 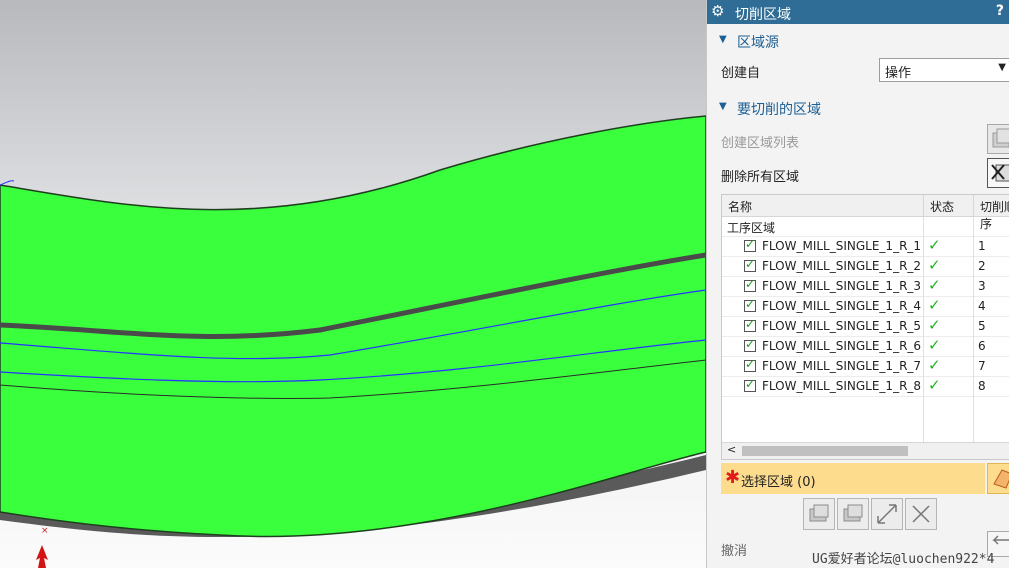 I want to click on undo-label: 撤消, so click(x=734, y=551).